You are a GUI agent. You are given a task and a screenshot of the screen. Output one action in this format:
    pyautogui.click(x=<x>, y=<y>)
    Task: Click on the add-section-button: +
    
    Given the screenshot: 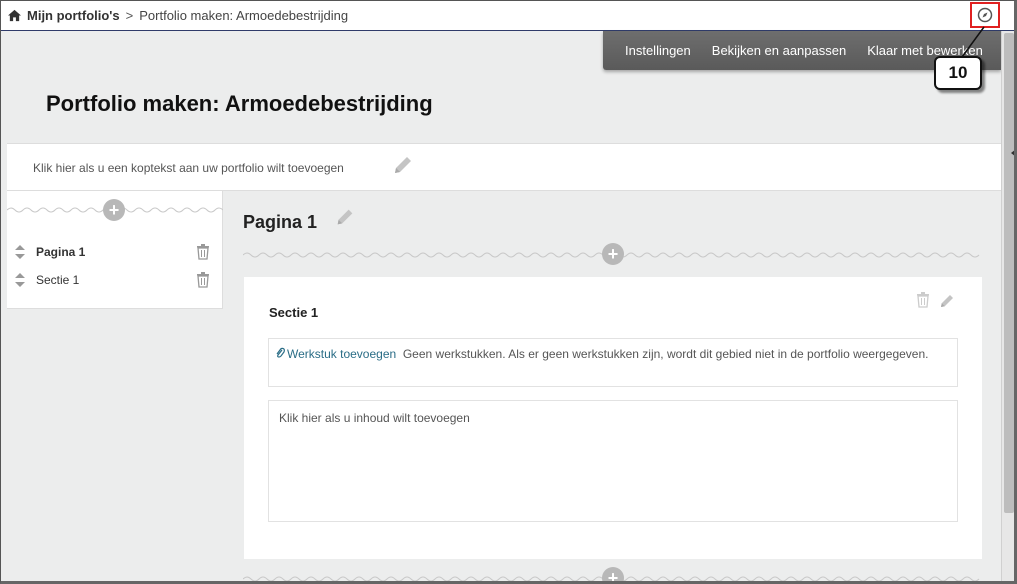 What is the action you would take?
    pyautogui.click(x=613, y=254)
    